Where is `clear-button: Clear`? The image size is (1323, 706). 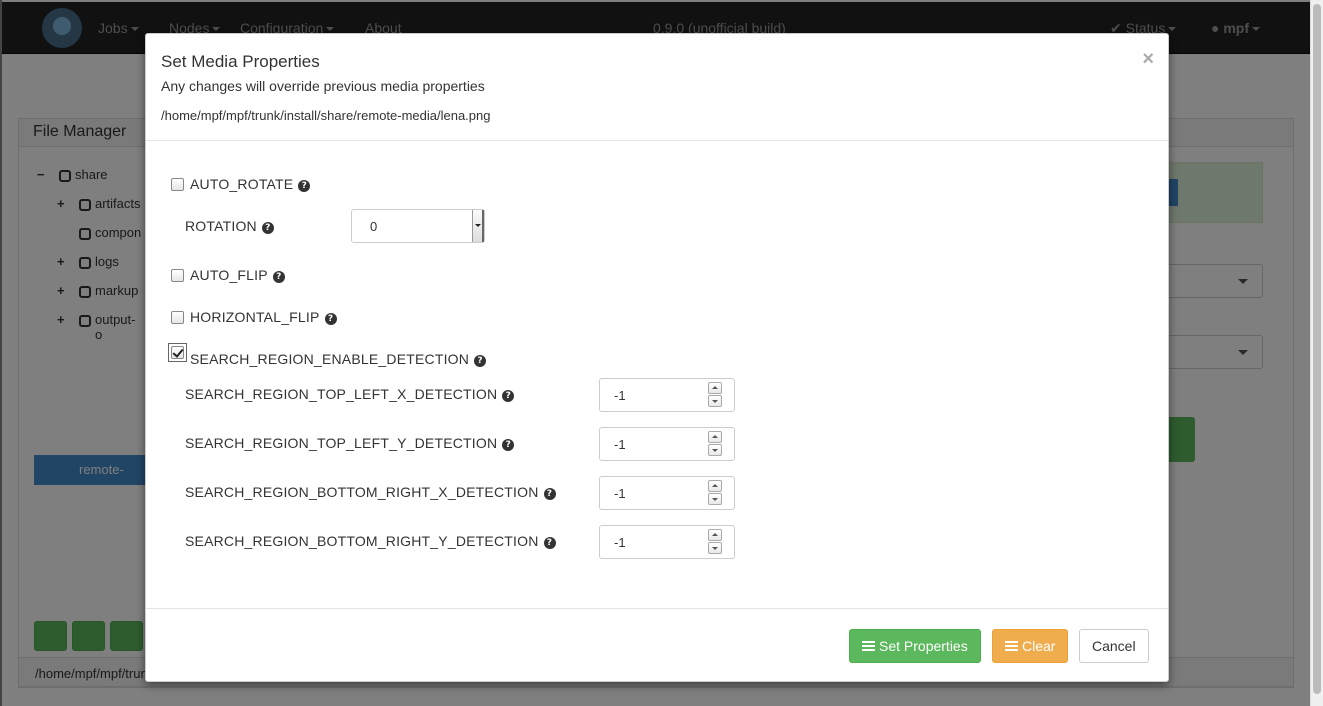
clear-button: Clear is located at coordinates (1030, 646).